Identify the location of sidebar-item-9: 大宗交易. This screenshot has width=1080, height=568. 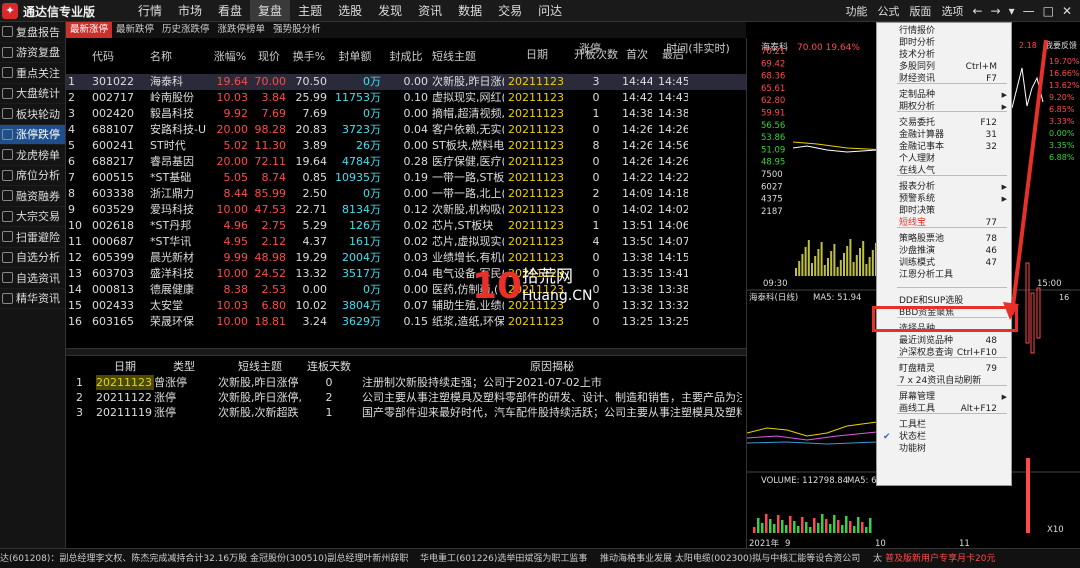
(32, 217).